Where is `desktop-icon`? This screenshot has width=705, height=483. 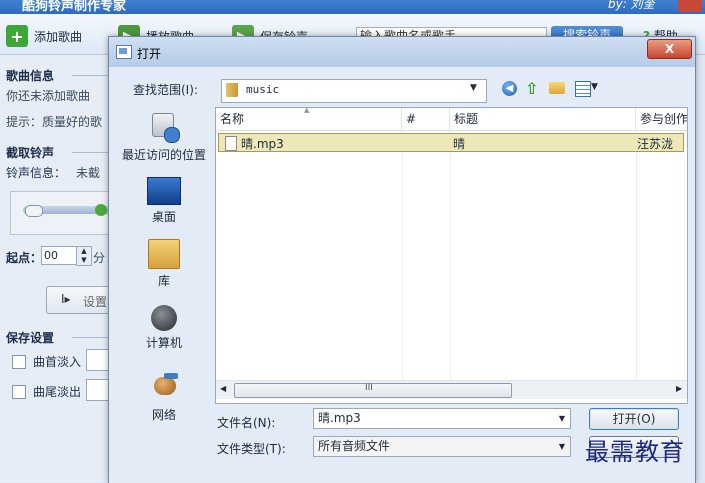
desktop-icon is located at coordinates (164, 191).